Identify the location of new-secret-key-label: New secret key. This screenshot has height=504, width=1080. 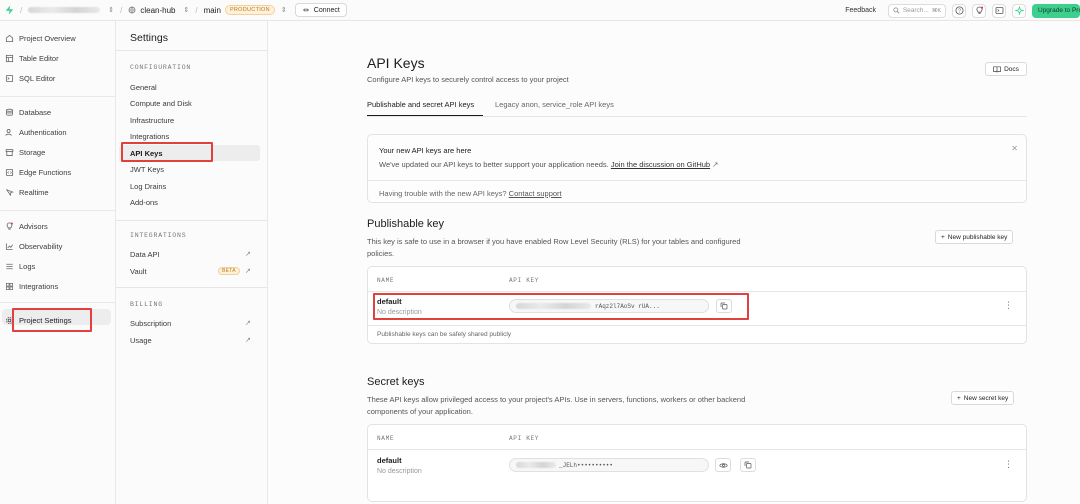
(986, 398).